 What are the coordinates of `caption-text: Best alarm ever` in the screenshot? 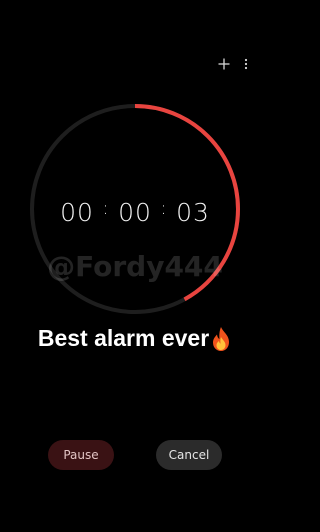 It's located at (123, 338).